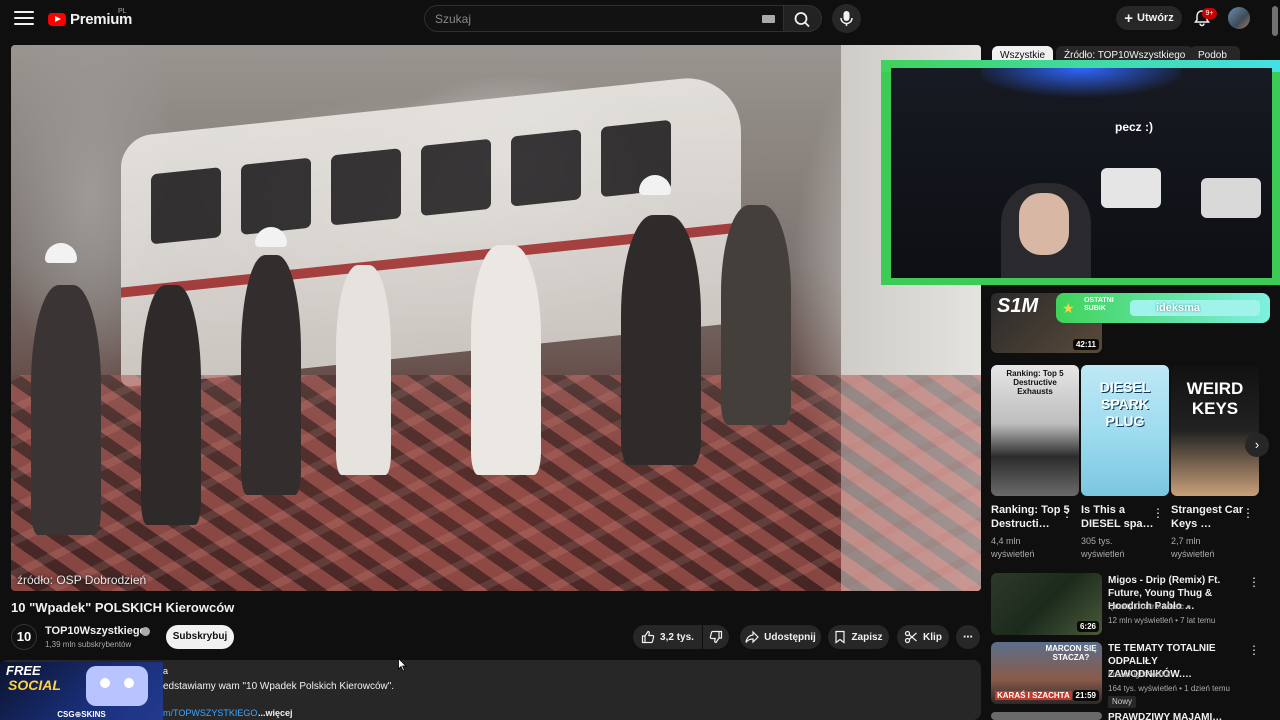  What do you see at coordinates (1134, 127) in the screenshot?
I see `webcam-caption: pecz :)` at bounding box center [1134, 127].